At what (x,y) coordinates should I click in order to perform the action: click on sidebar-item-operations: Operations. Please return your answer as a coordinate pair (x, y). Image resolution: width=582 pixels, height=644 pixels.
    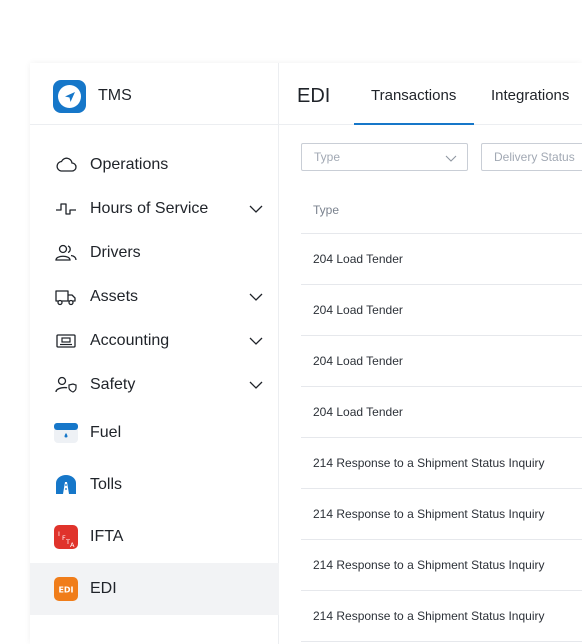
    Looking at the image, I should click on (154, 165).